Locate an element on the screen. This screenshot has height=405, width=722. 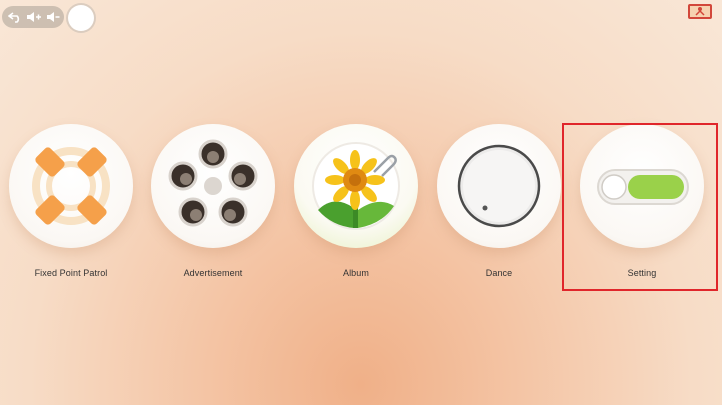
app-dance: Dance is located at coordinates (498, 209).